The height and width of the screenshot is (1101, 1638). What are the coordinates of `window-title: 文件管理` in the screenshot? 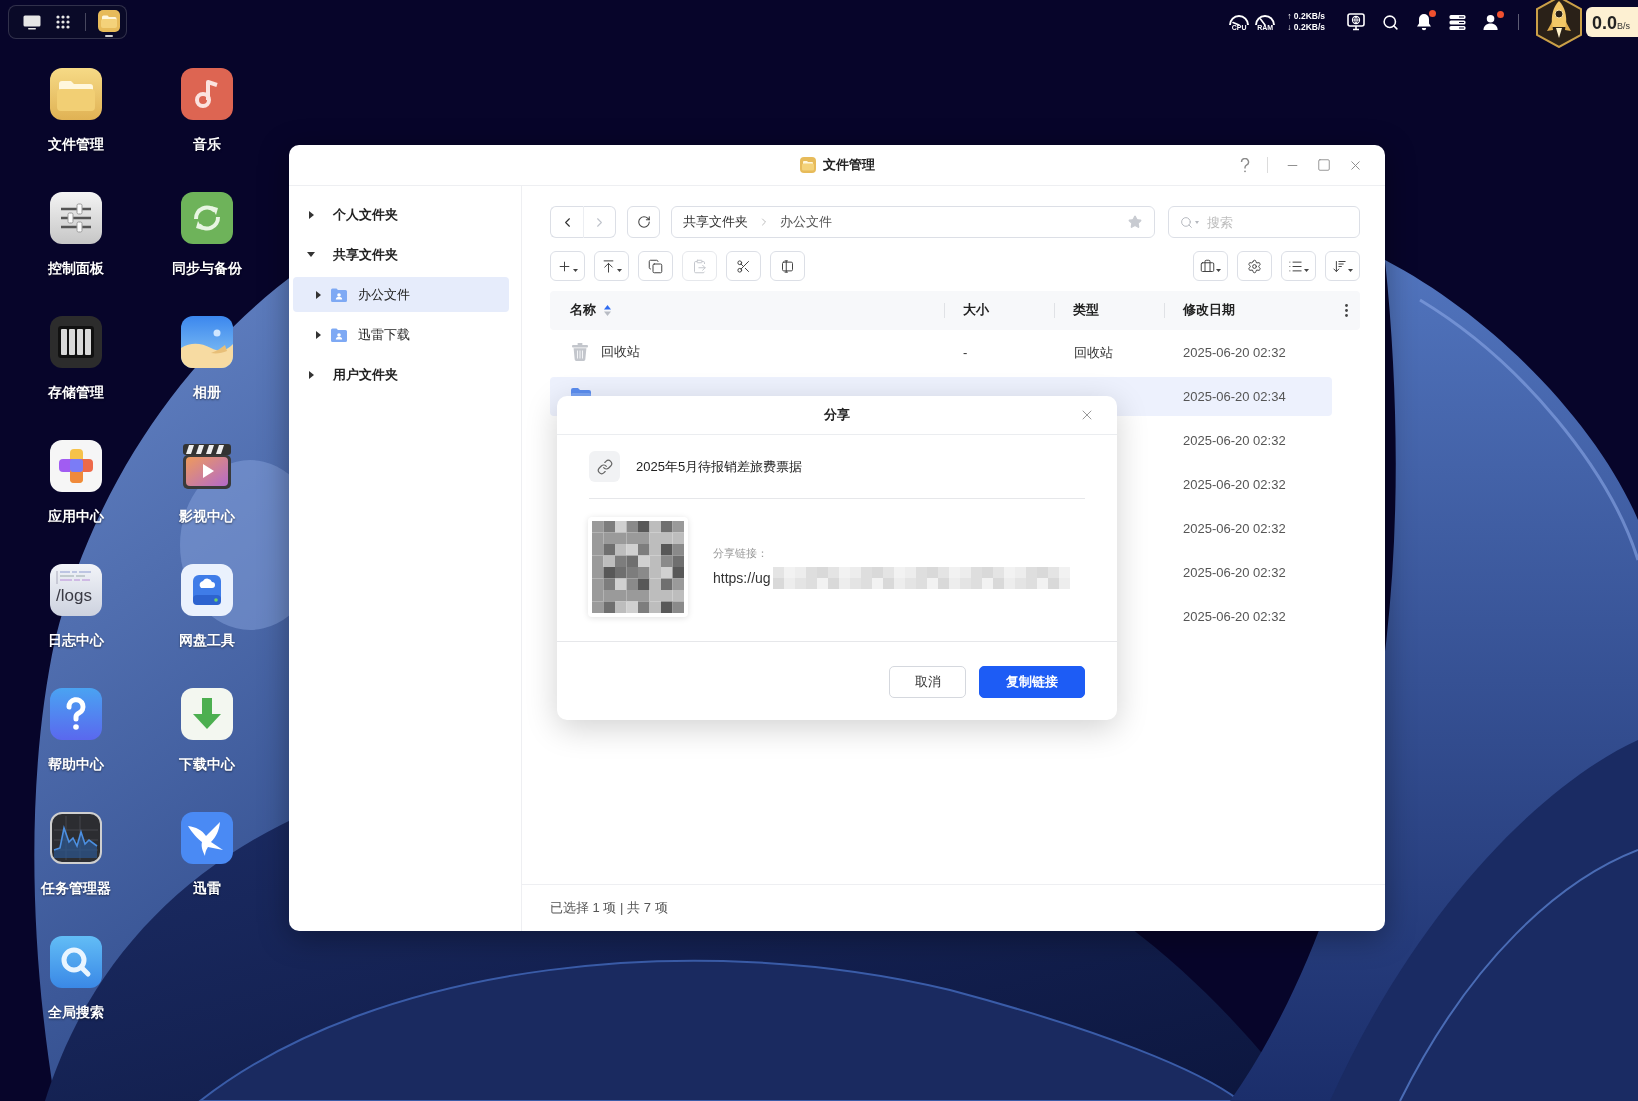 It's located at (848, 165).